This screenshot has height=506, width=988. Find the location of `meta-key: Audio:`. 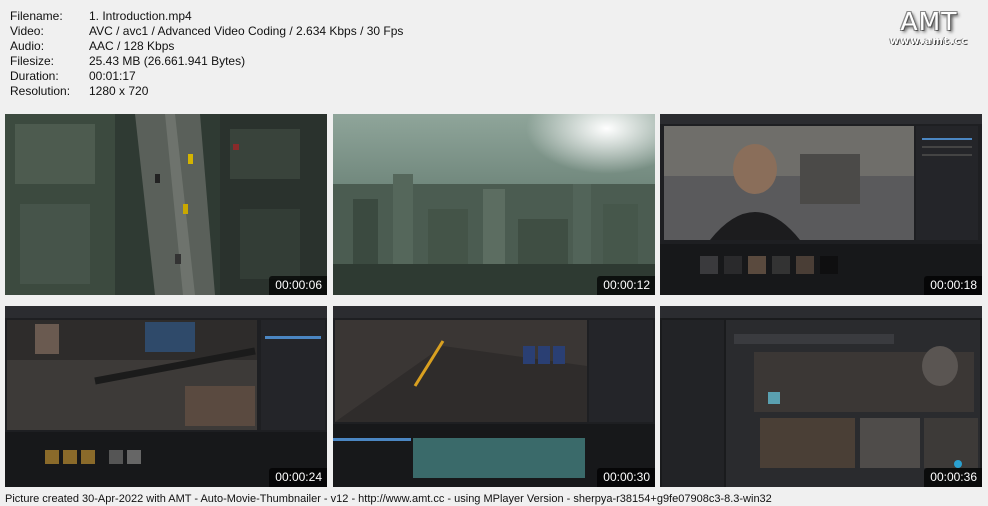

meta-key: Audio: is located at coordinates (27, 46).